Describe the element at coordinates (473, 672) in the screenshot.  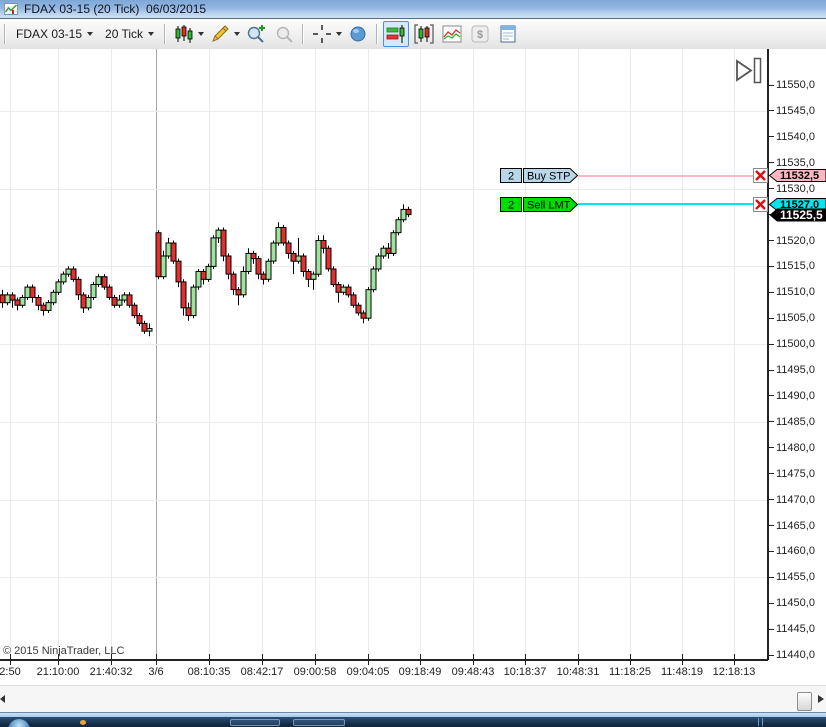
I see `time-axis-label: 09:48:43` at that location.